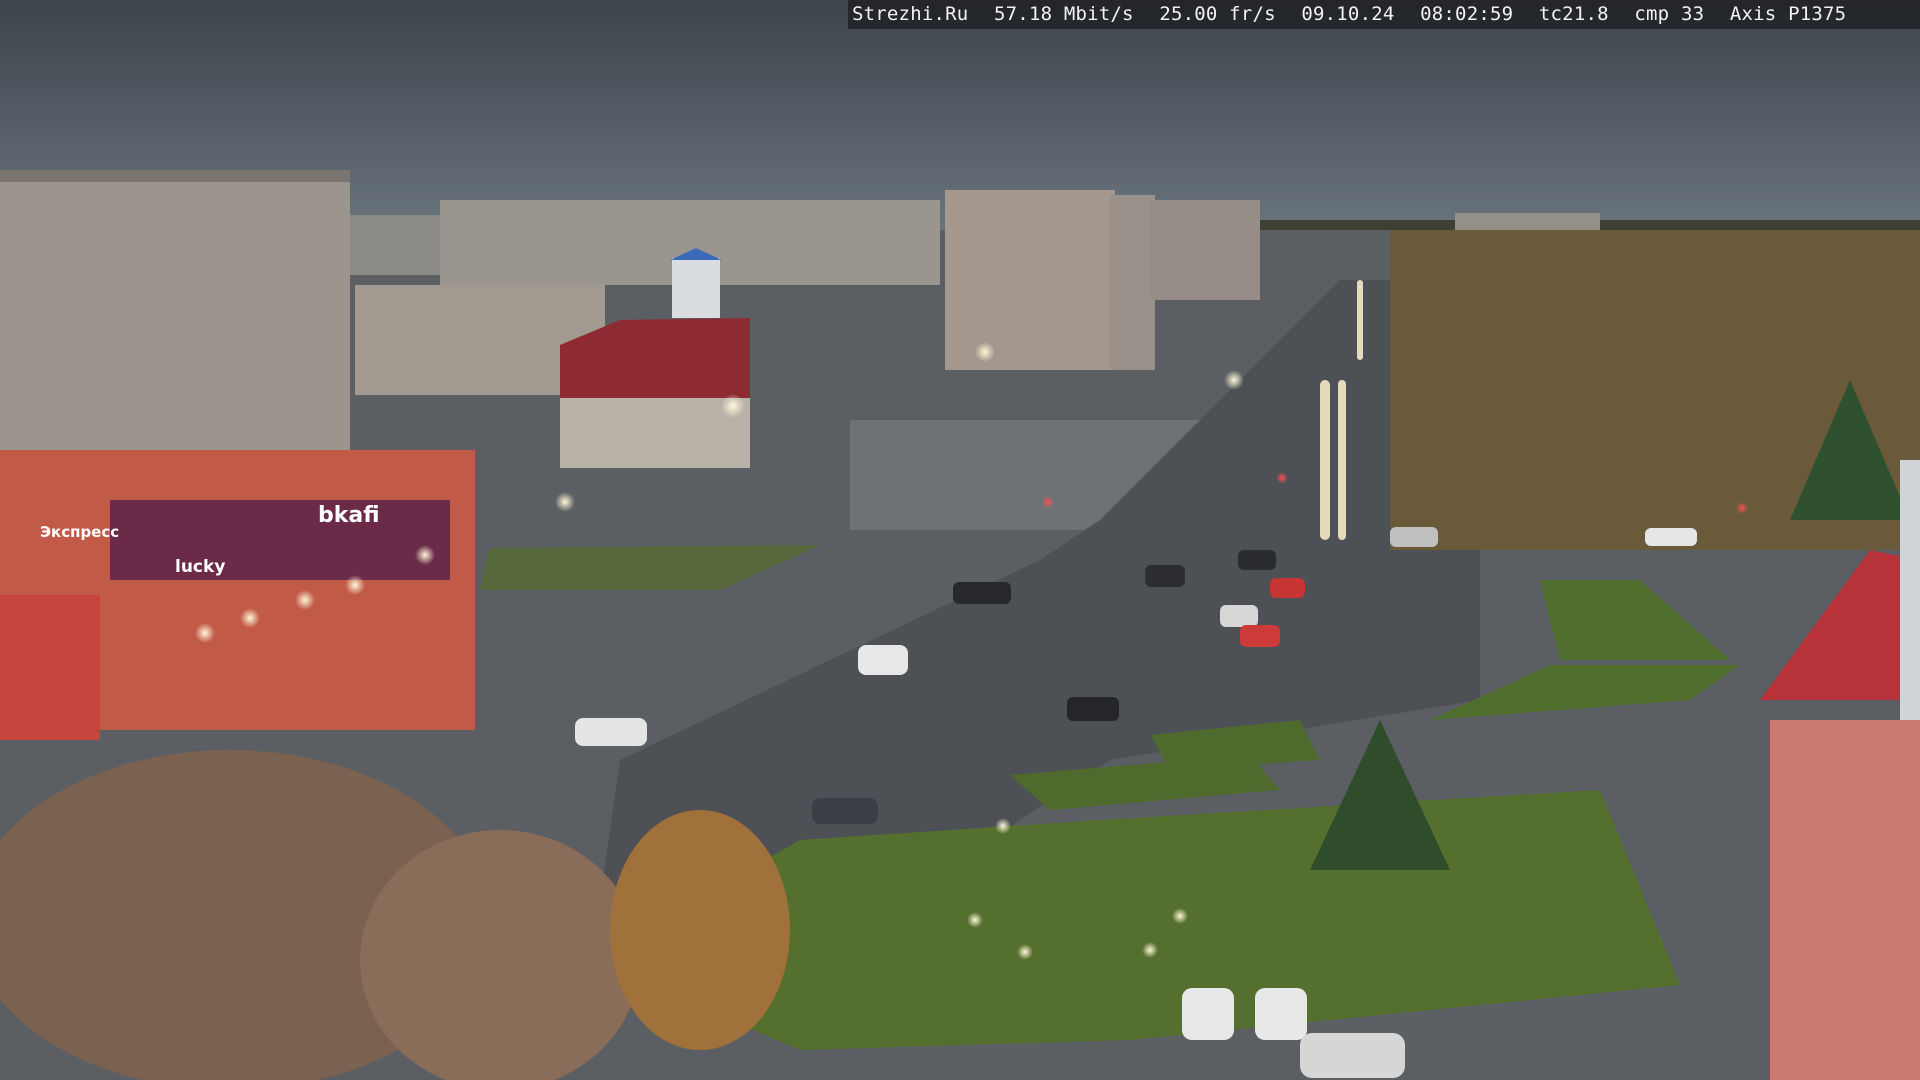 The height and width of the screenshot is (1080, 1920). What do you see at coordinates (910, 14) in the screenshot?
I see `overlay-site: Strezhi.Ru` at bounding box center [910, 14].